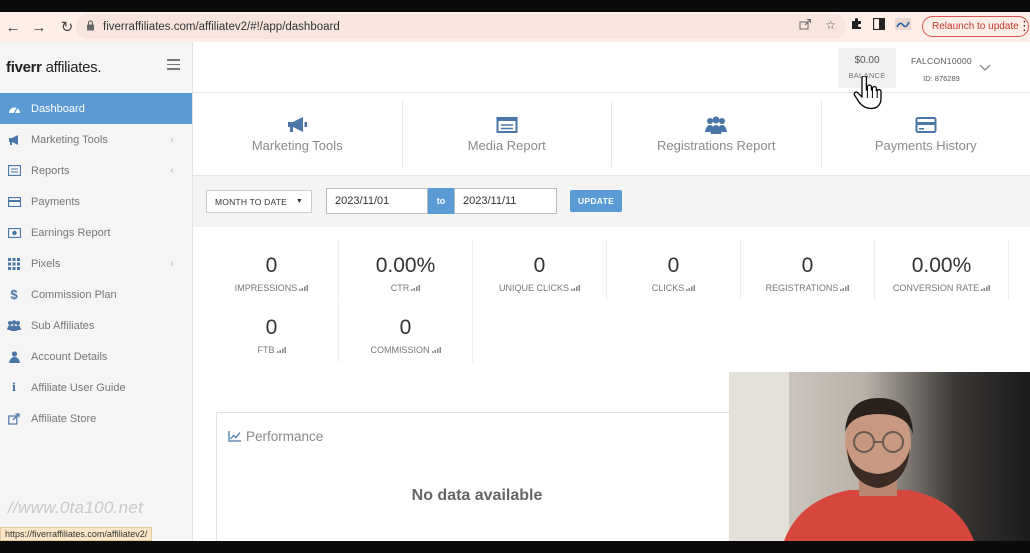  I want to click on webcam-person-image, so click(879, 456).